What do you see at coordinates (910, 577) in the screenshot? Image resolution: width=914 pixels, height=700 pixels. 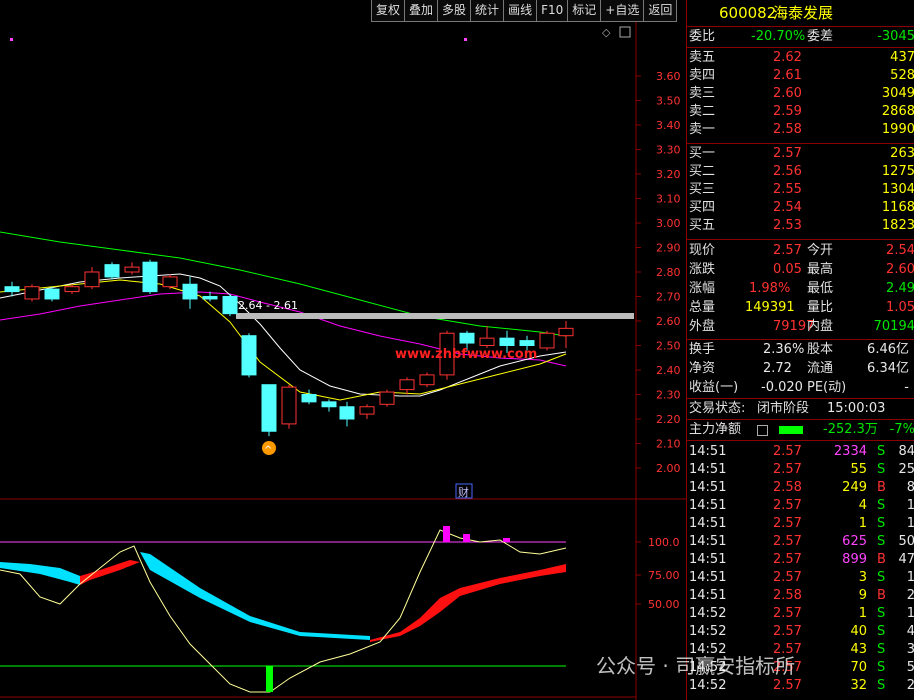 I see `tick-count: 1` at bounding box center [910, 577].